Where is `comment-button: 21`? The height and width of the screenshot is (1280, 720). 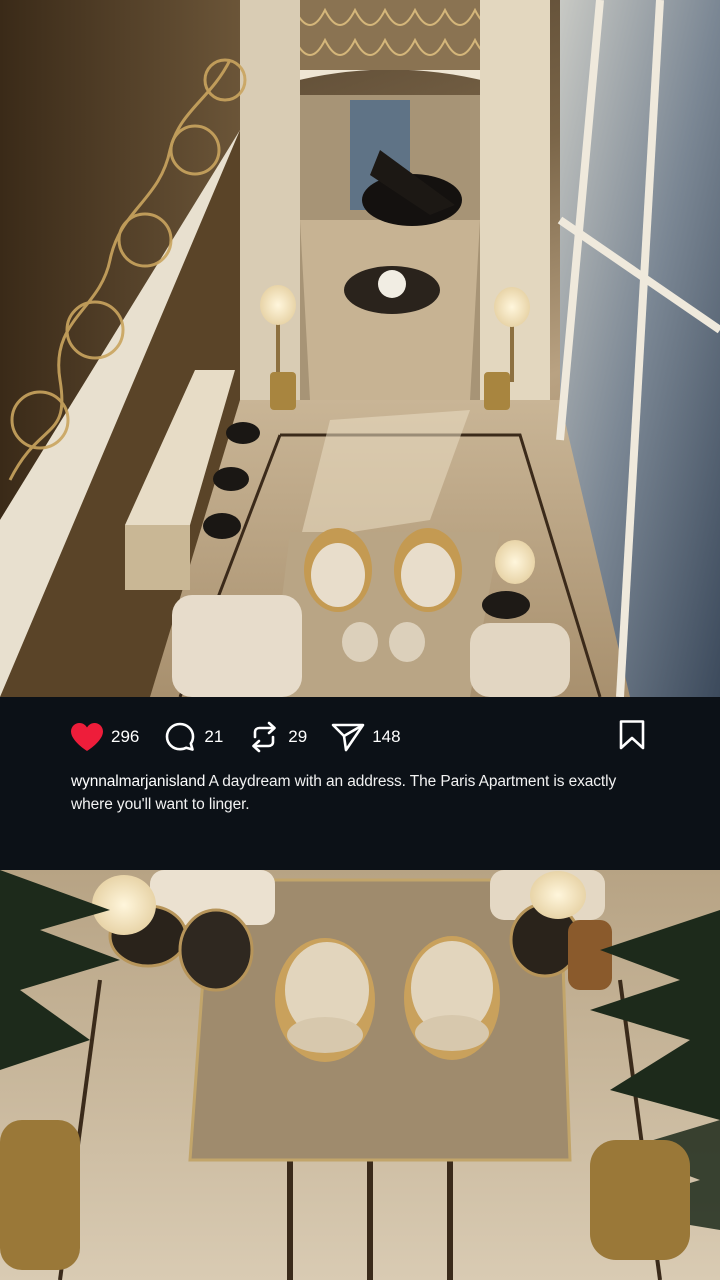
comment-button: 21 is located at coordinates (193, 737).